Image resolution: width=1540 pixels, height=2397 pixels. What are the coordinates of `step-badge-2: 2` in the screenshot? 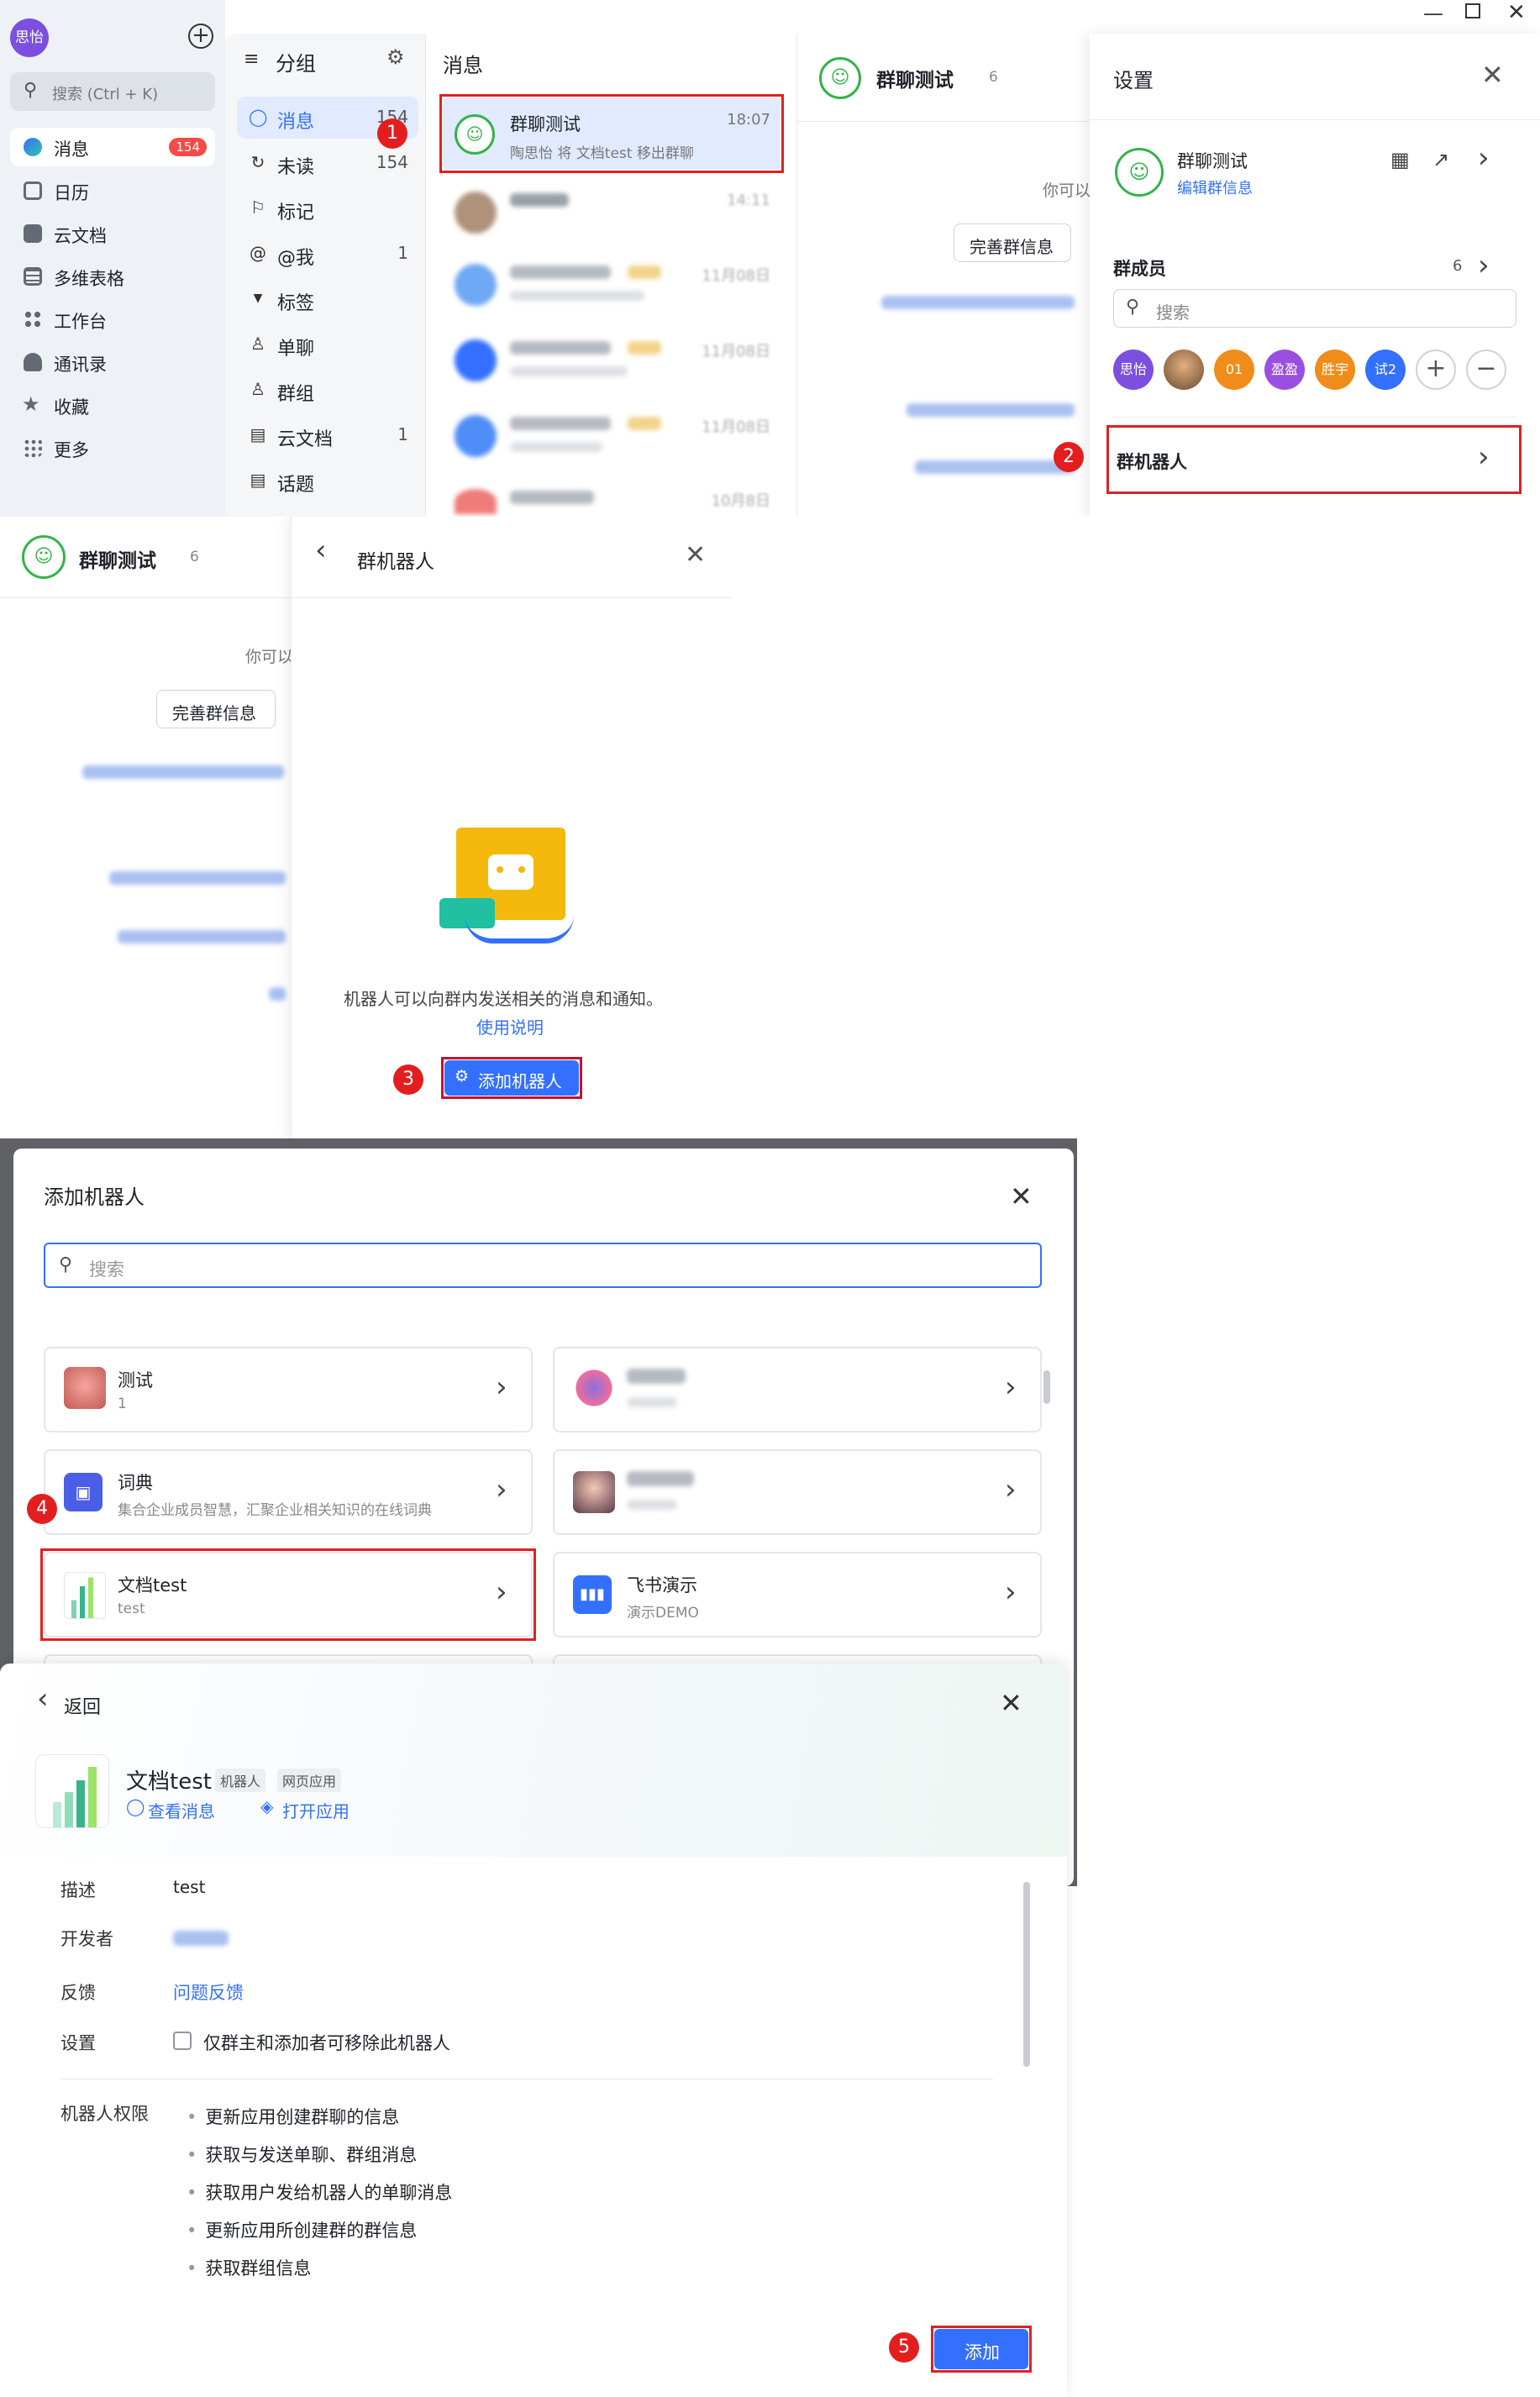 It's located at (1069, 457).